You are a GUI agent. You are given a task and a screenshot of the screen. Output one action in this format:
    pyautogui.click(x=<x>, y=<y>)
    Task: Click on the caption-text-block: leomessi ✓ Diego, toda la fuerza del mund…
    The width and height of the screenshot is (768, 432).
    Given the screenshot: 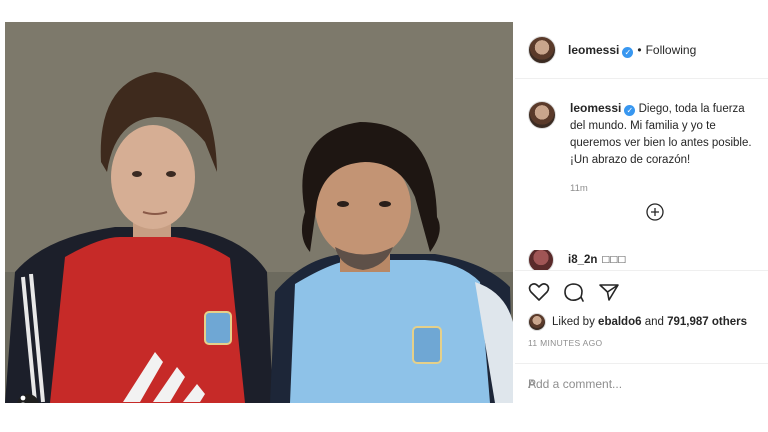 What is the action you would take?
    pyautogui.click(x=666, y=148)
    